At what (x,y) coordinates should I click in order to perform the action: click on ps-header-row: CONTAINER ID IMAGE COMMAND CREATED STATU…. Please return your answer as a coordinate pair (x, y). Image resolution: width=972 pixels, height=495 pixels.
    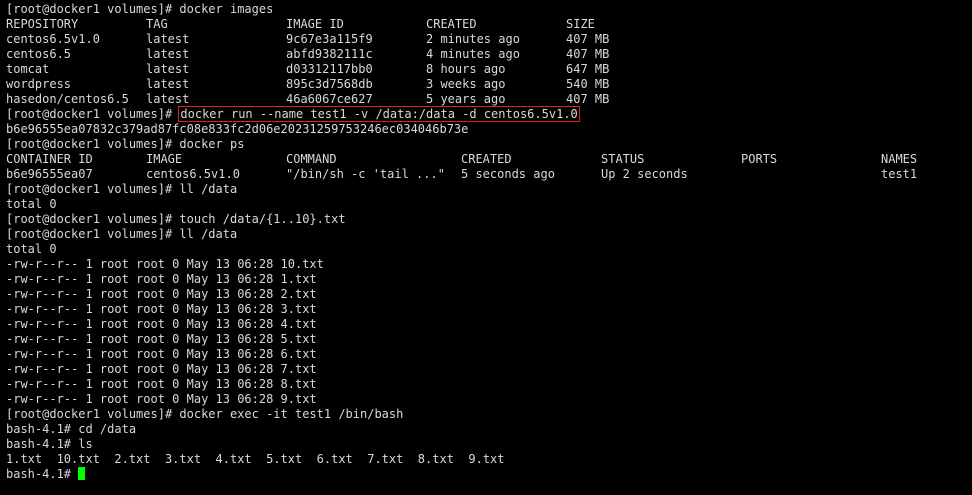
    Looking at the image, I should click on (489, 159).